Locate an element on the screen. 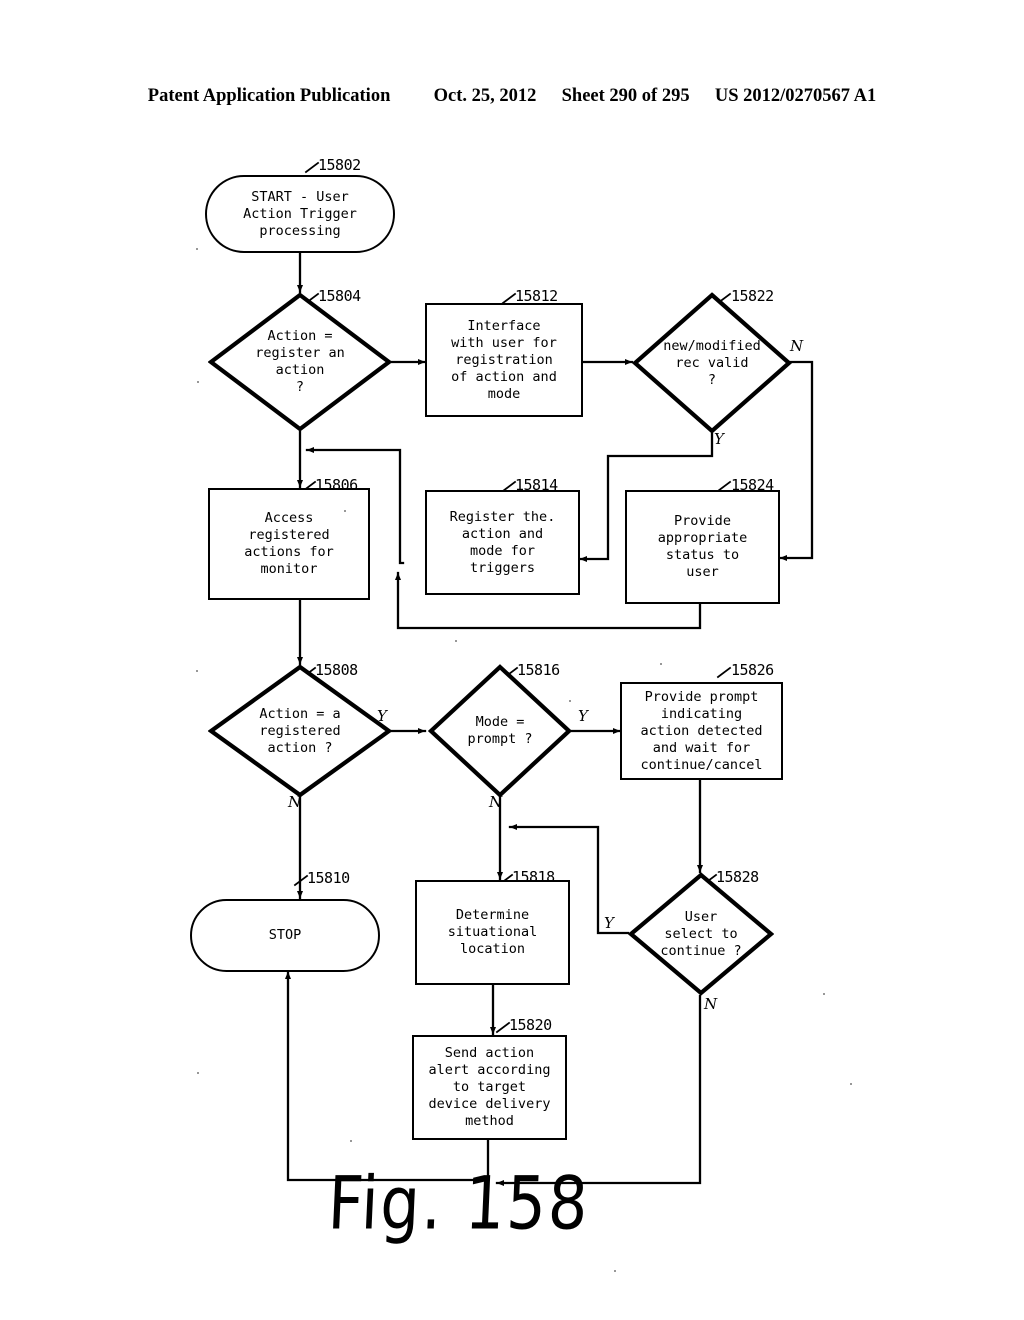 The height and width of the screenshot is (1320, 1024). node-decision-15804: Action = register an action? is located at coordinates (300, 362).